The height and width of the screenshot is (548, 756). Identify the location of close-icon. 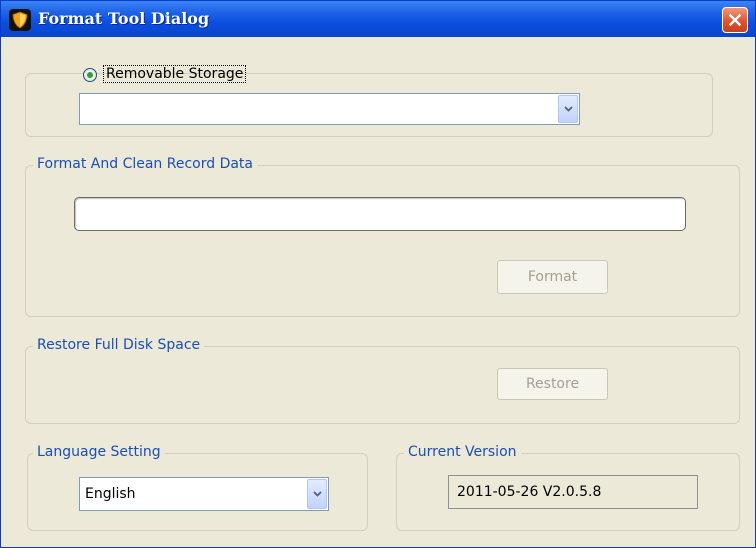
(735, 20).